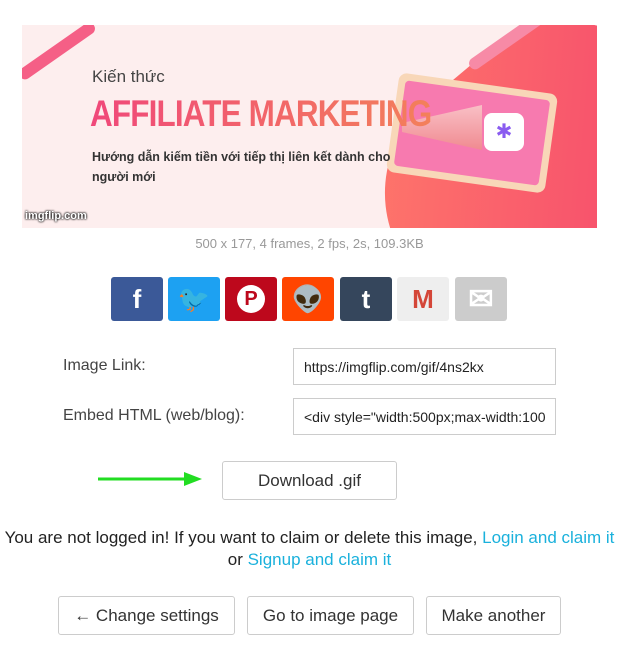 The width and height of the screenshot is (619, 660). I want to click on share-gmail-button: M, so click(423, 299).